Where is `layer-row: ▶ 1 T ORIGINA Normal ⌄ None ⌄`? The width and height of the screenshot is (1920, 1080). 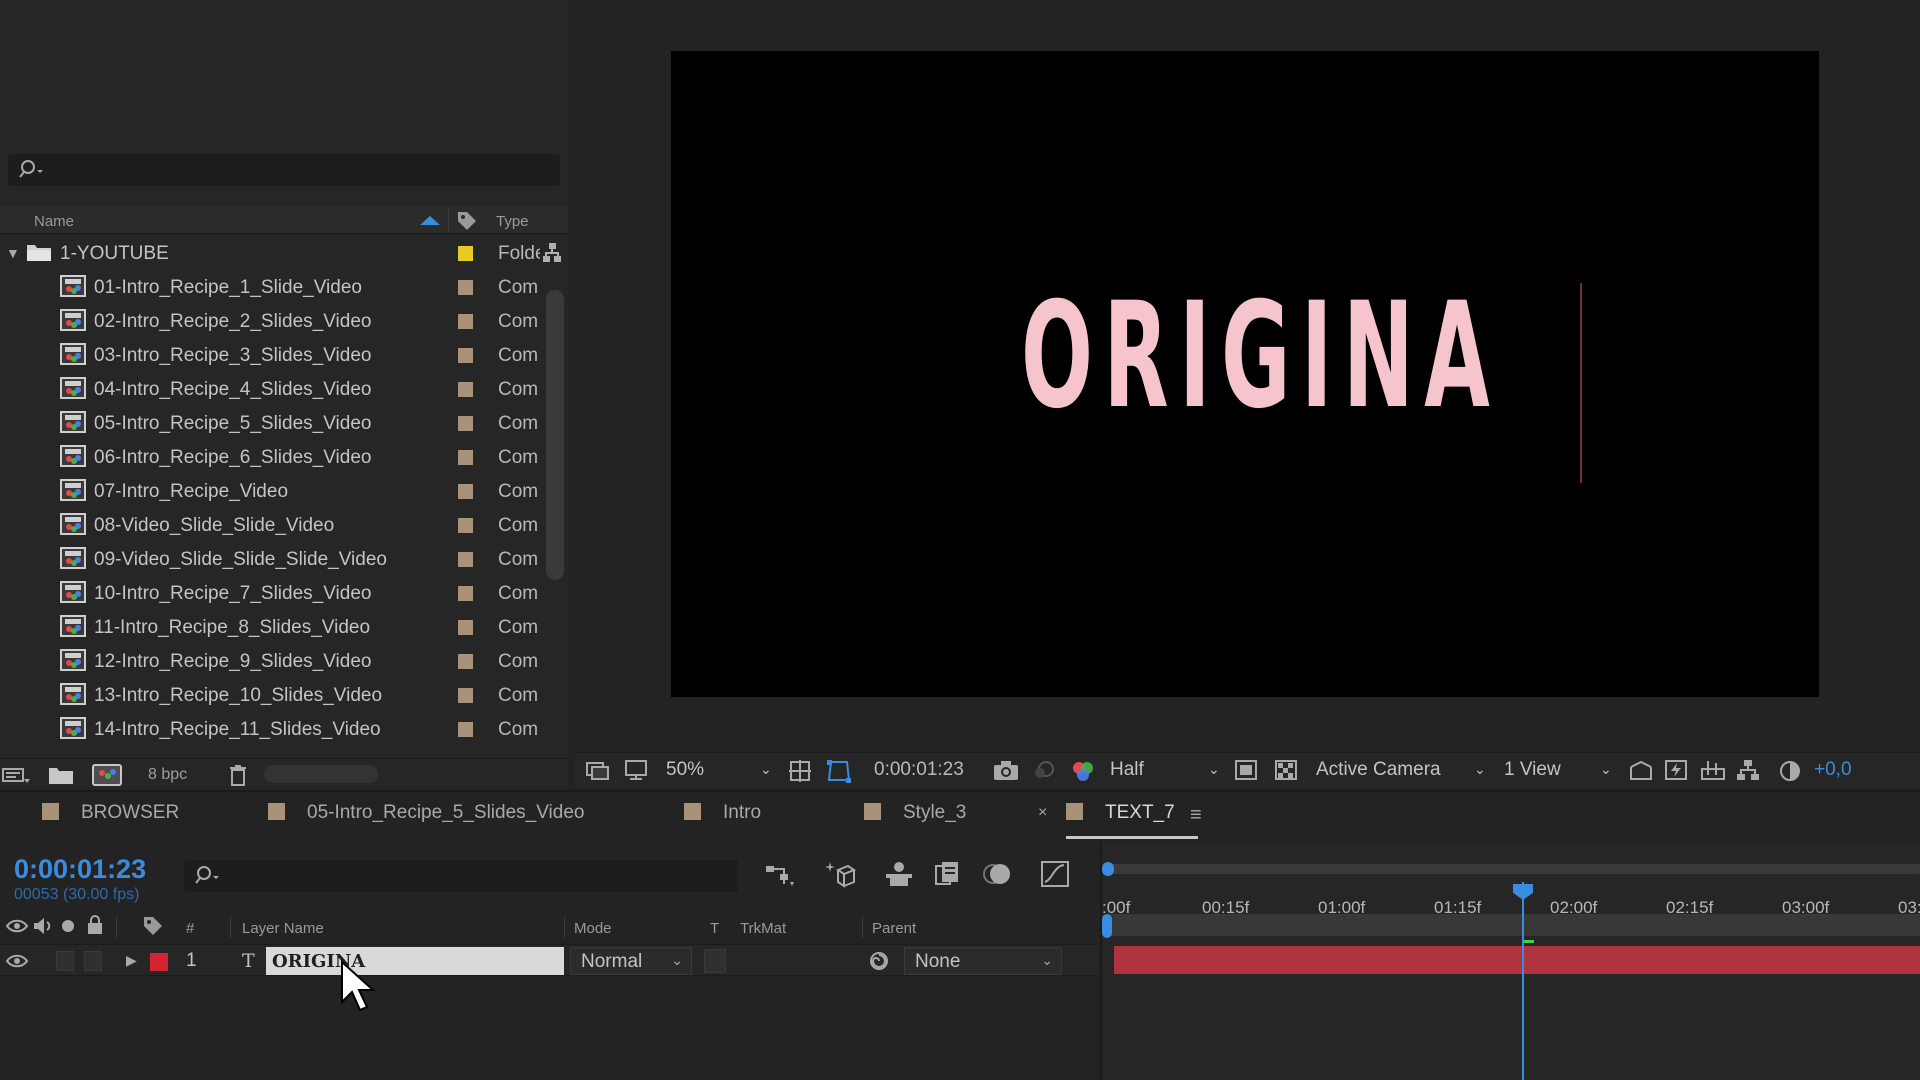 layer-row: ▶ 1 T ORIGINA Normal ⌄ None ⌄ is located at coordinates (549, 960).